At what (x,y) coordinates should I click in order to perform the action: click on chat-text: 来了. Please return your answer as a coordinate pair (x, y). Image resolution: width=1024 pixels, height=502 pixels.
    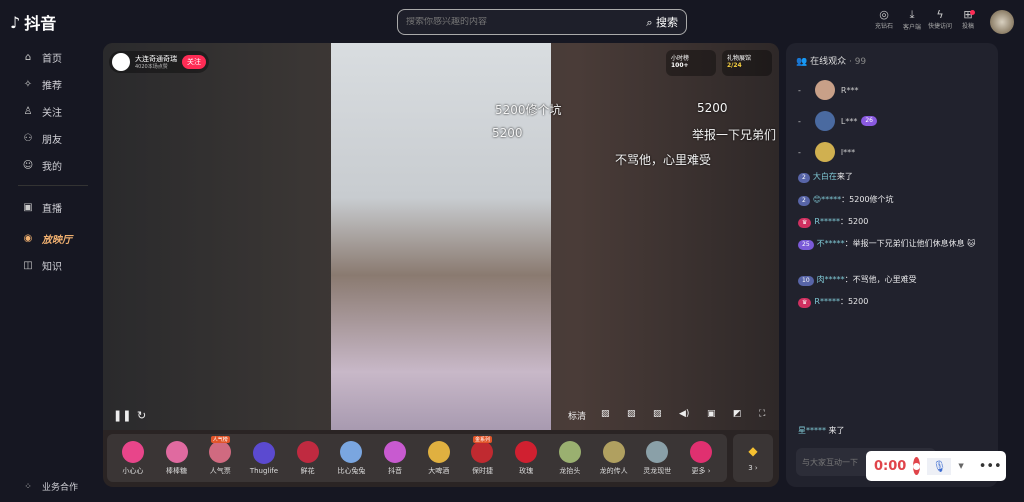
    Looking at the image, I should click on (844, 176).